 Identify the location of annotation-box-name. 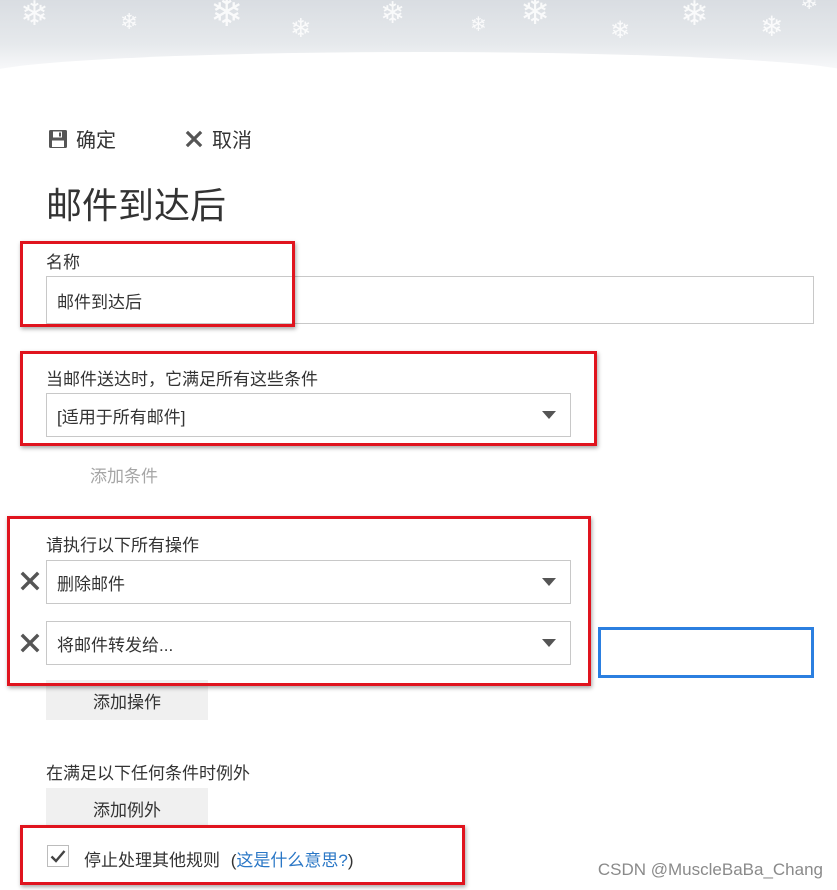
(157, 284).